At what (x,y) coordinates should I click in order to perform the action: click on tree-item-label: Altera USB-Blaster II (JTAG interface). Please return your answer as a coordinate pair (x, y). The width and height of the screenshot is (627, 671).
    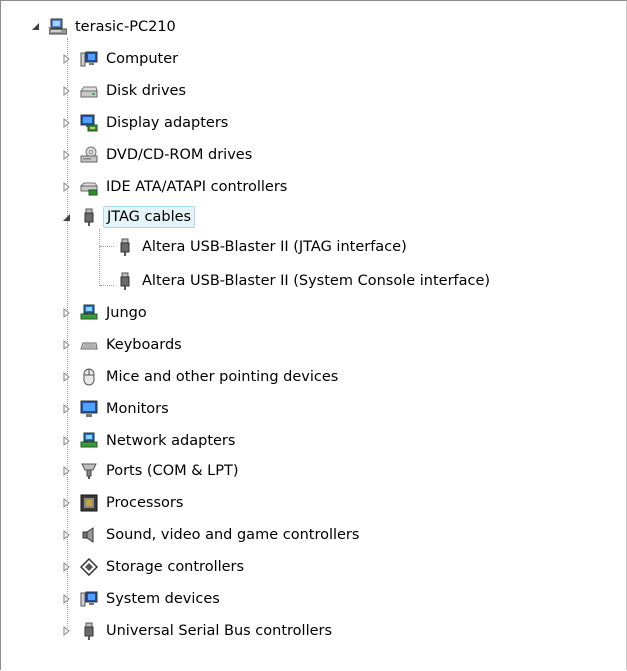
    Looking at the image, I should click on (274, 247).